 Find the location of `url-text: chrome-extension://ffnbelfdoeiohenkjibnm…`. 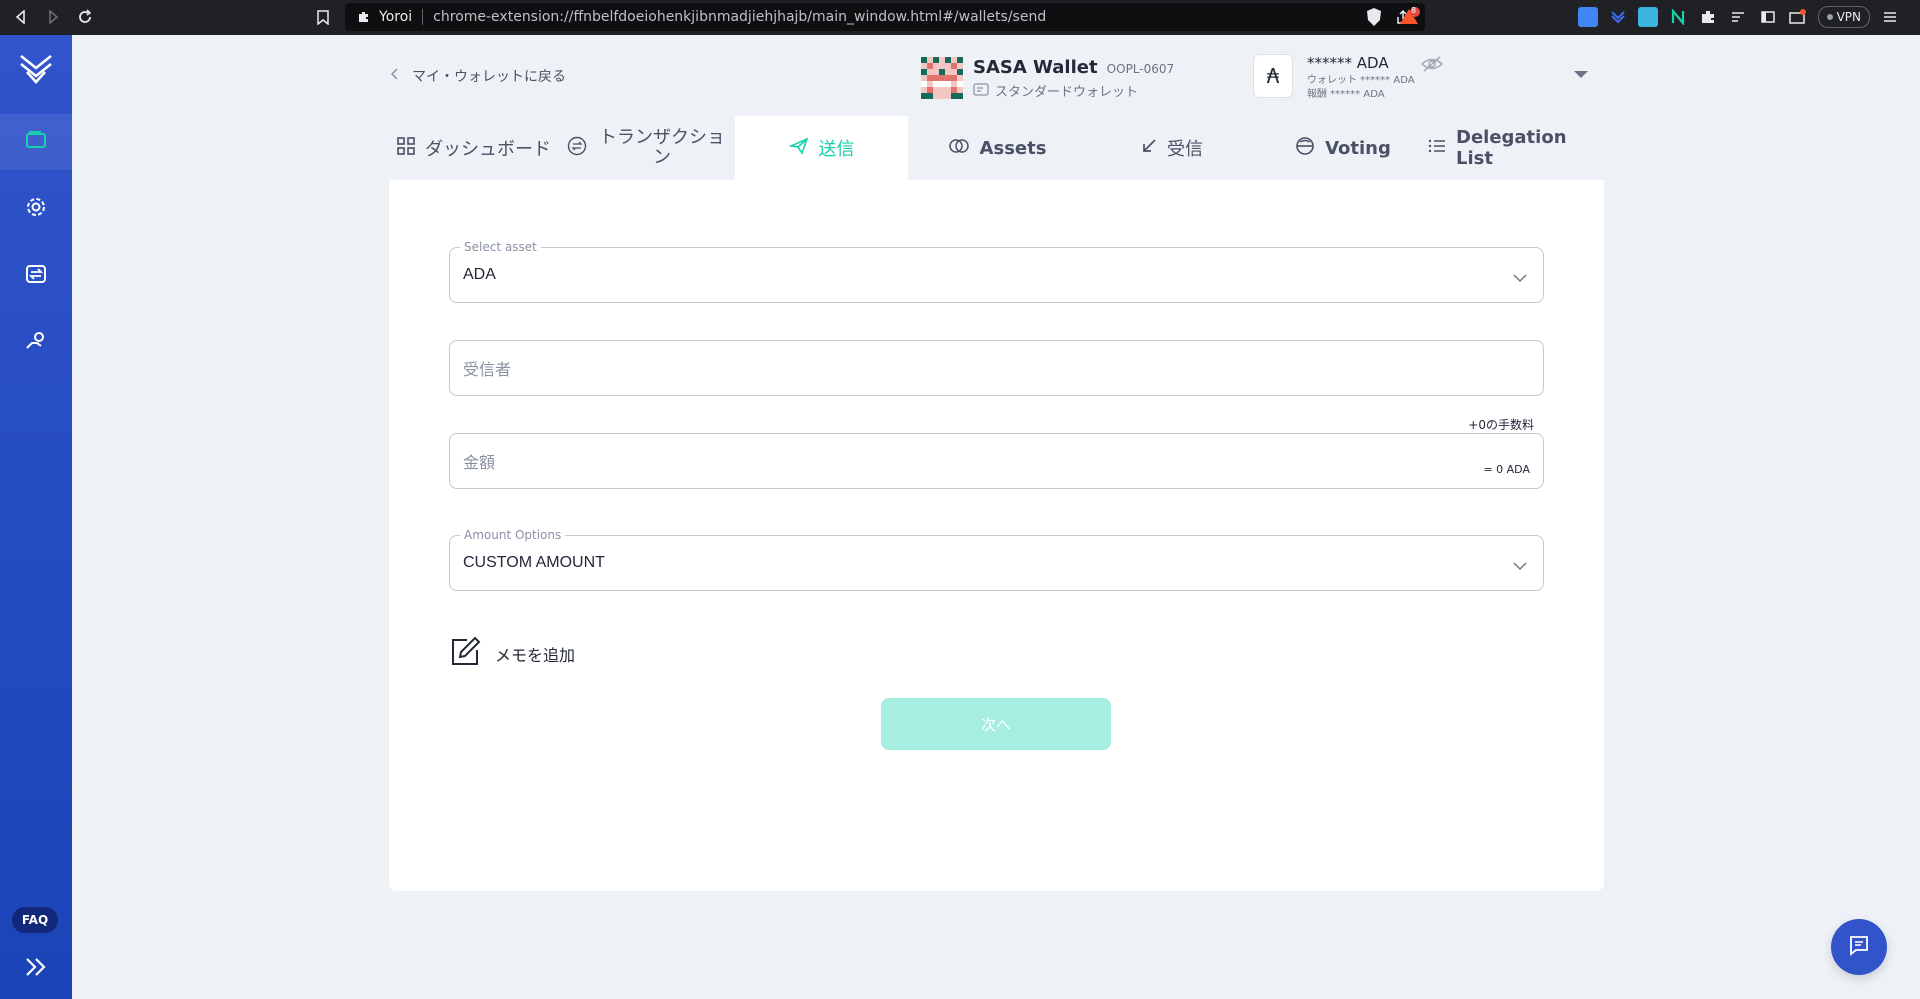

url-text: chrome-extension://ffnbelfdoeiohenkjibnm… is located at coordinates (740, 17).